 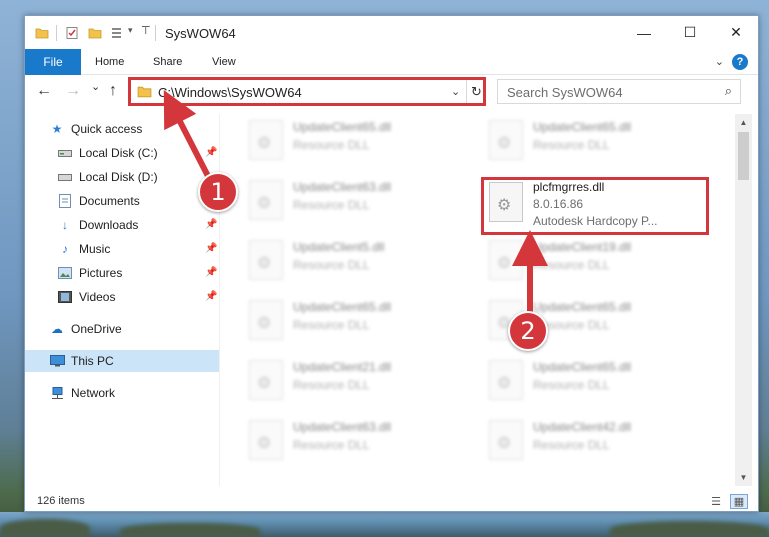 I want to click on quick-access-dropdown-icon: ▾, so click(x=130, y=30).